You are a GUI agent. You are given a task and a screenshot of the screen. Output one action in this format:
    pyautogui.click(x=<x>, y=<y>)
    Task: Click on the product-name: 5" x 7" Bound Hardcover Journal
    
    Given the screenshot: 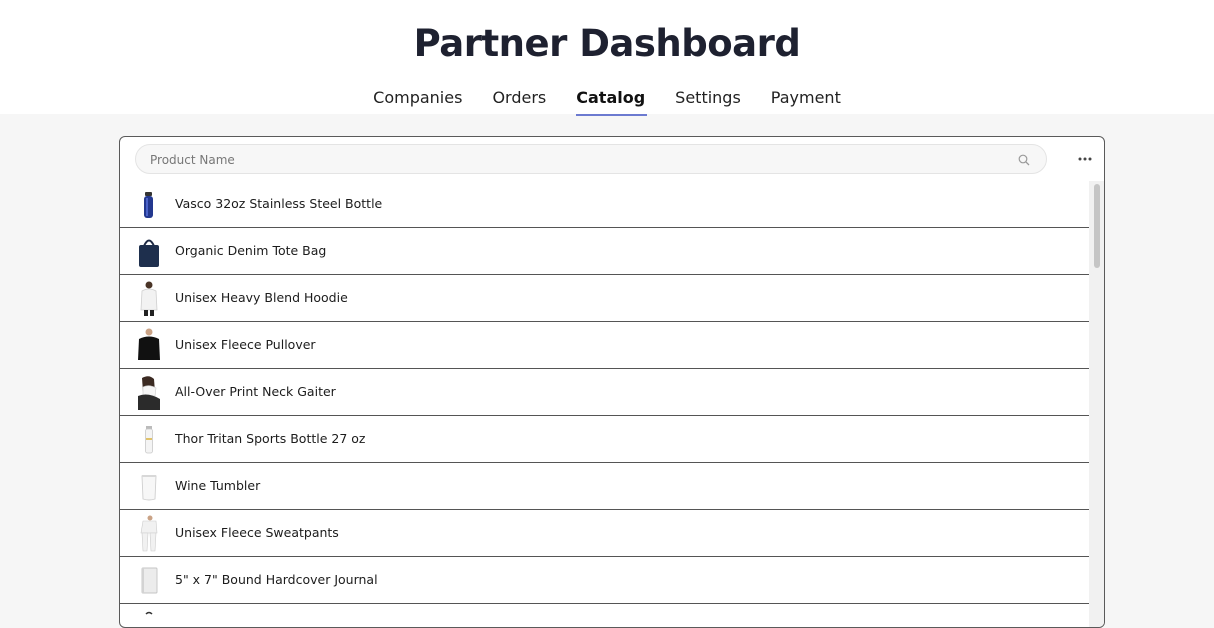 What is the action you would take?
    pyautogui.click(x=276, y=579)
    